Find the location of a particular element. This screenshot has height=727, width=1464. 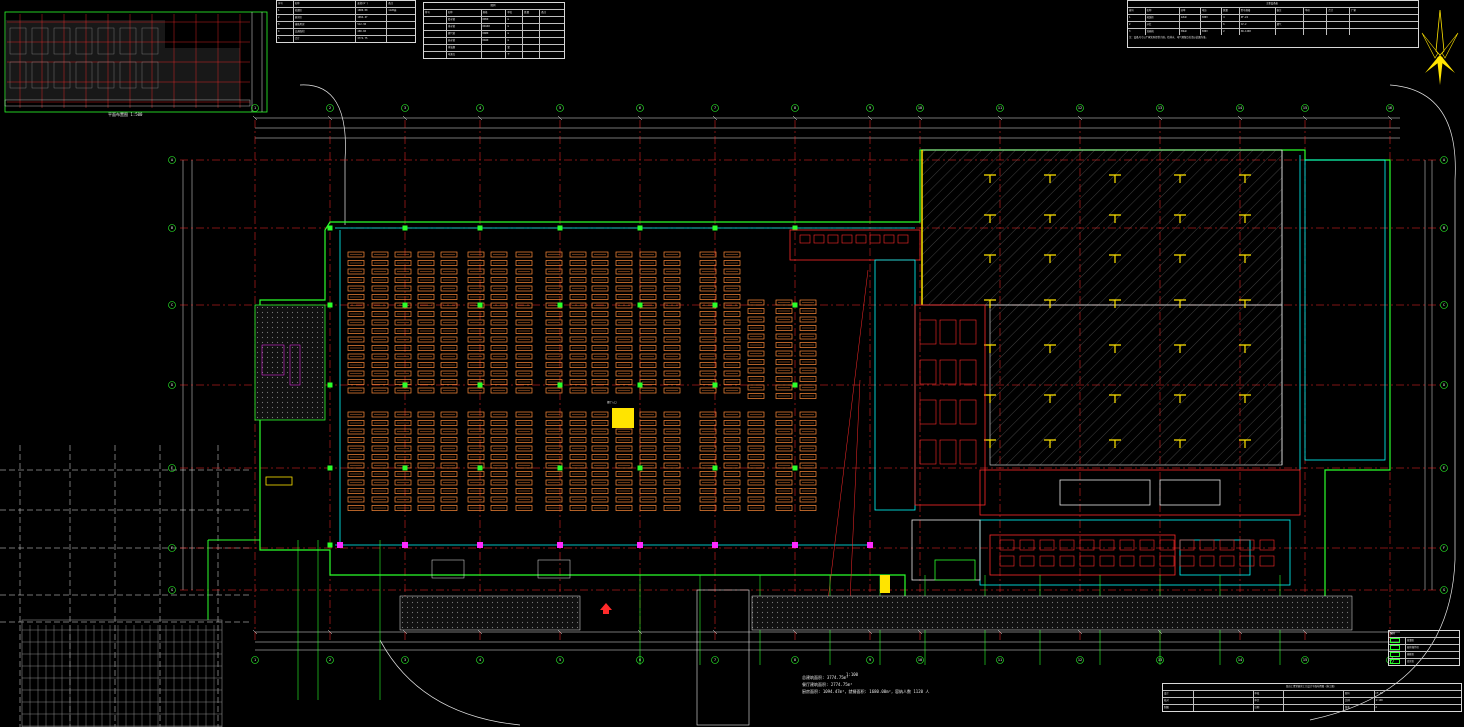

planting-strip is located at coordinates (490, 613).